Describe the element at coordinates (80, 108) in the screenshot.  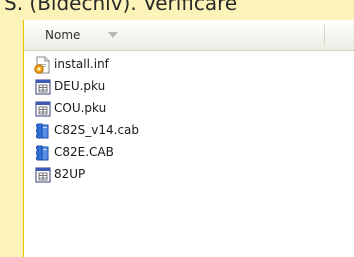
I see `file-name: COU.pku` at that location.